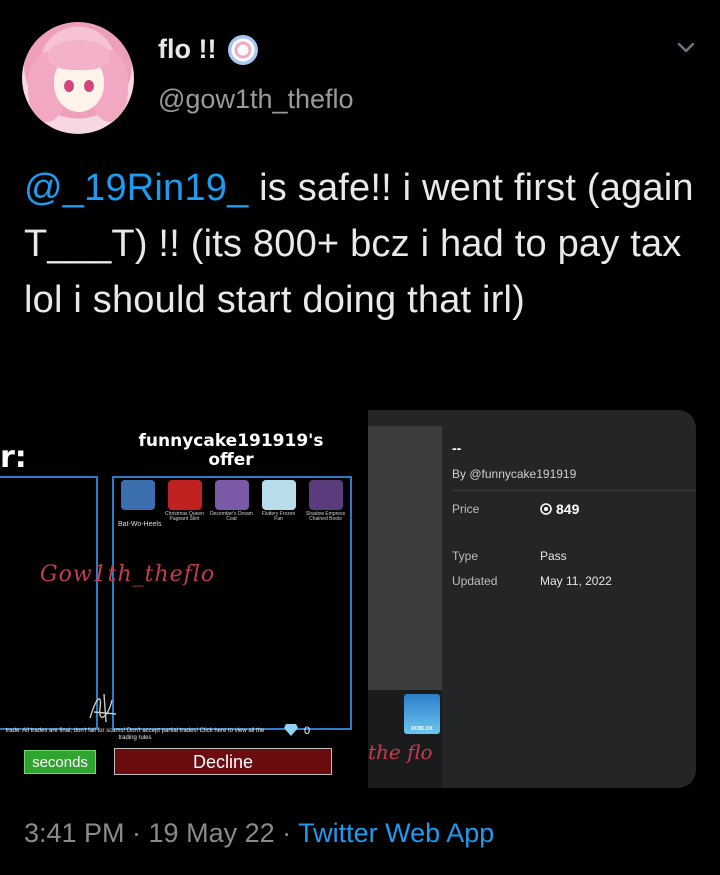  I want to click on divider, so click(574, 490).